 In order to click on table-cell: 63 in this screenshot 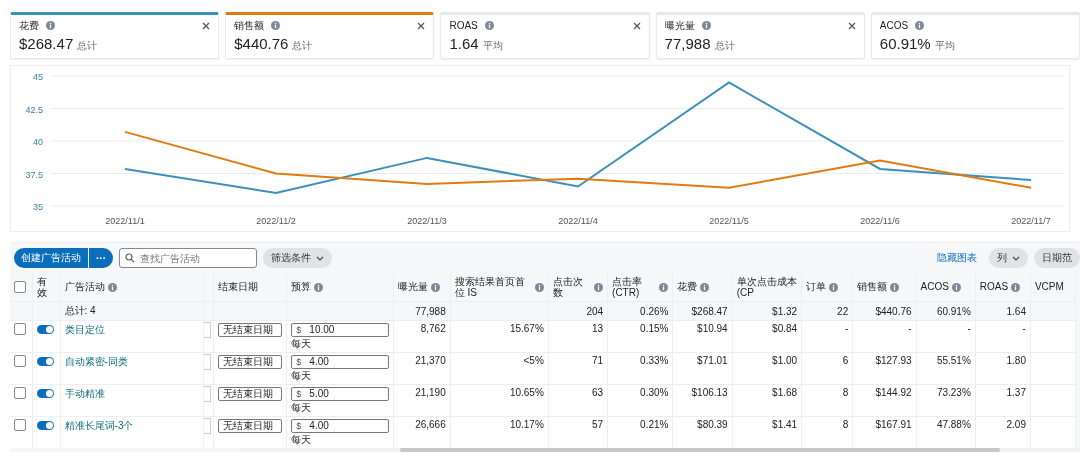, I will do `click(597, 392)`.